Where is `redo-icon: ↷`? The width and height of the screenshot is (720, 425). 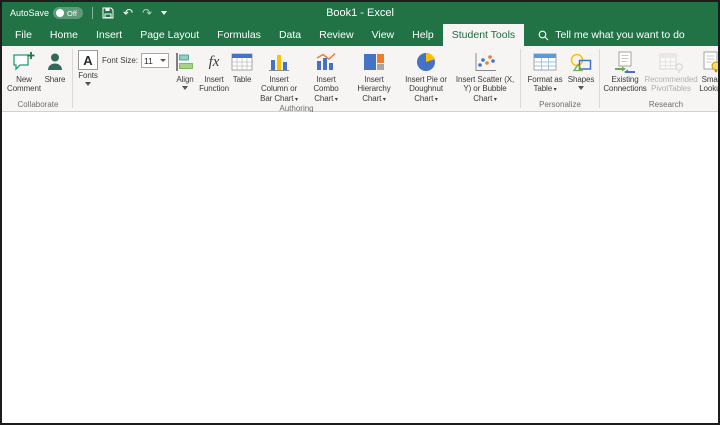
redo-icon: ↷ is located at coordinates (147, 13).